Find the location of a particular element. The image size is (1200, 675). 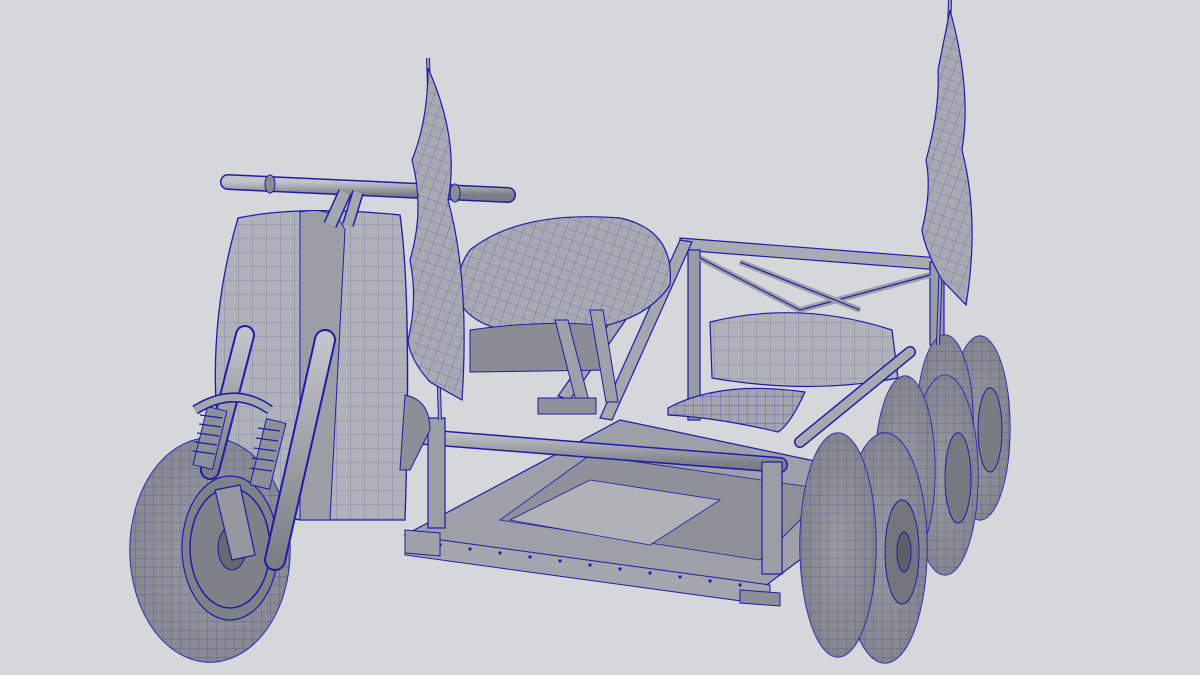

flag-left is located at coordinates (436, 239).